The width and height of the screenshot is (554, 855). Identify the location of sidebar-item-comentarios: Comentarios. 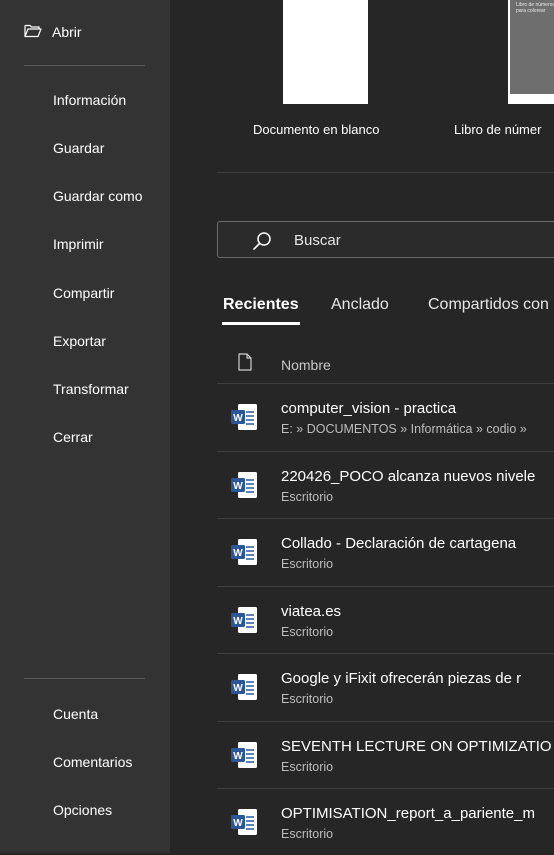
(85, 763).